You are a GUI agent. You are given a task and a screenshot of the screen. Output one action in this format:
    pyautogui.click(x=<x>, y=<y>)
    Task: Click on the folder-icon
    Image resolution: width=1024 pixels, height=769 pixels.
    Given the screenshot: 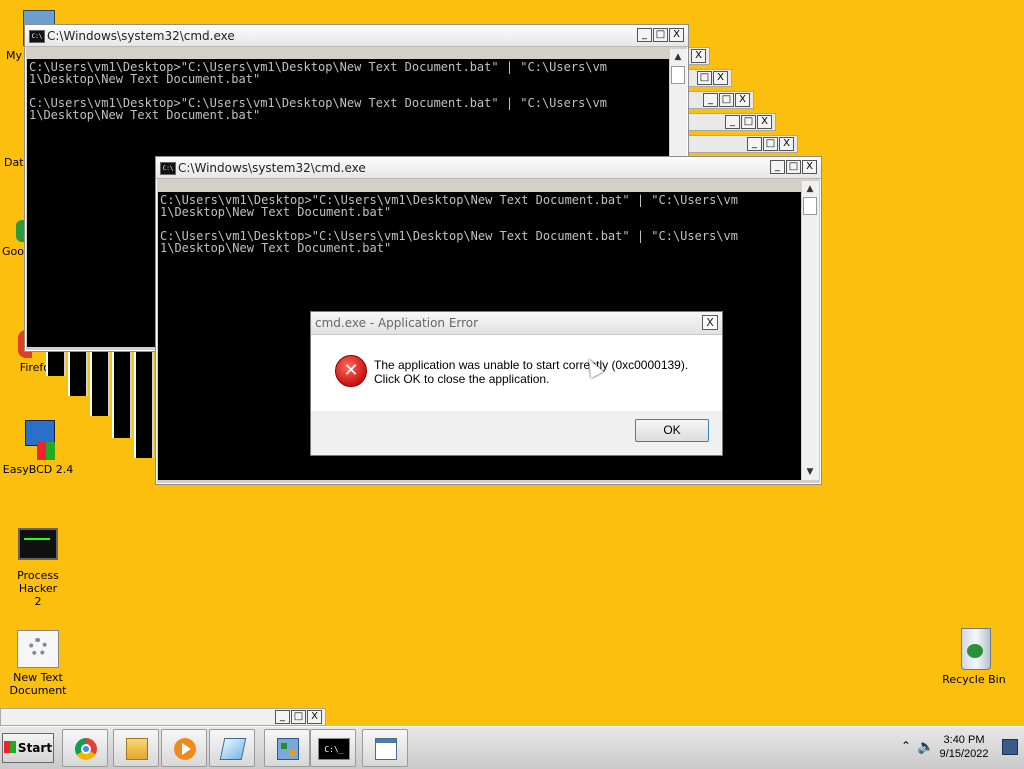 What is the action you would take?
    pyautogui.click(x=137, y=749)
    